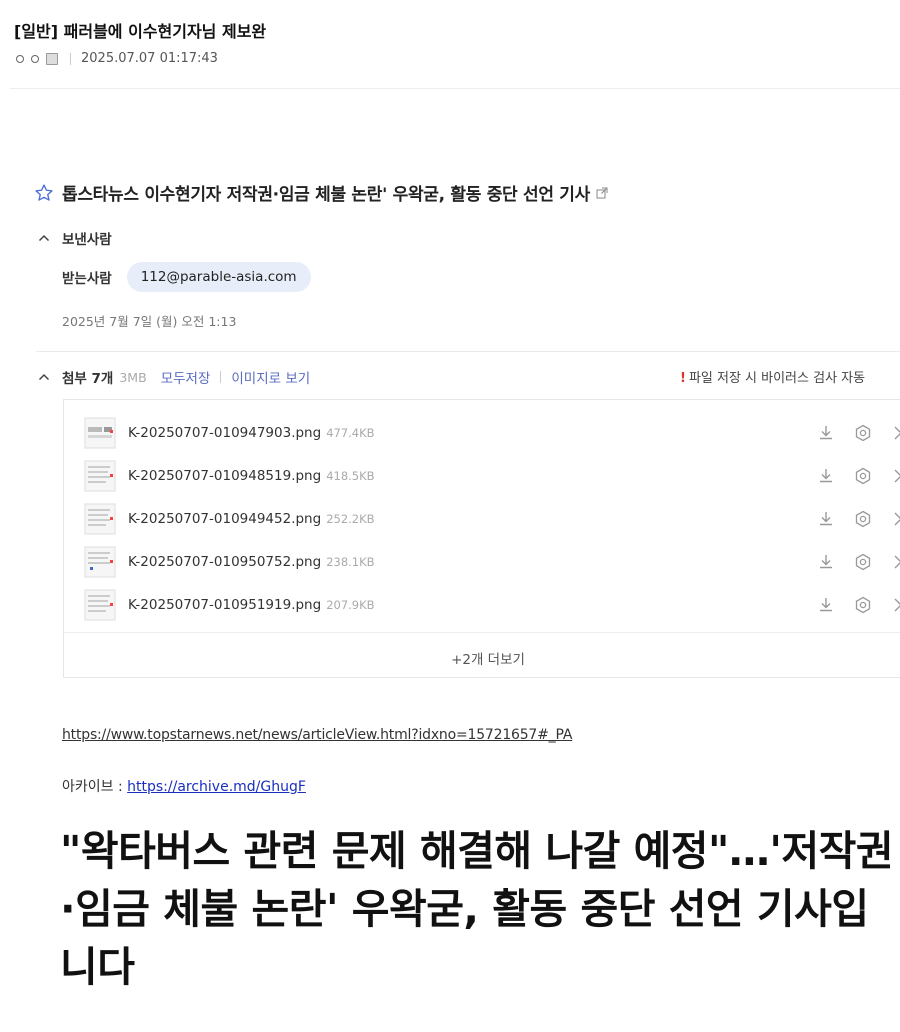 Image resolution: width=900 pixels, height=1032 pixels. What do you see at coordinates (95, 787) in the screenshot?
I see `archive-label: 아카이브 :` at bounding box center [95, 787].